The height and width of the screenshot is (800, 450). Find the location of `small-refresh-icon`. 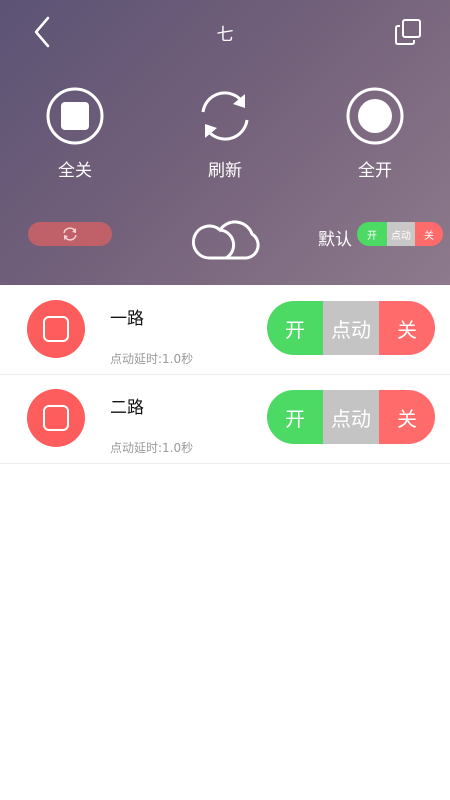

small-refresh-icon is located at coordinates (70, 234).